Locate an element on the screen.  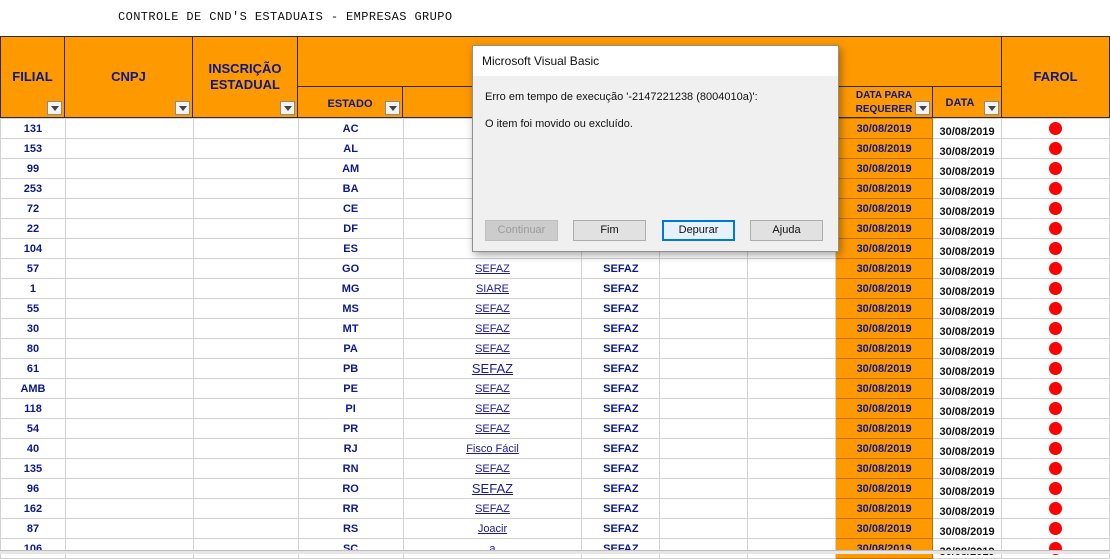
cell-filial: 72 is located at coordinates (33, 208).